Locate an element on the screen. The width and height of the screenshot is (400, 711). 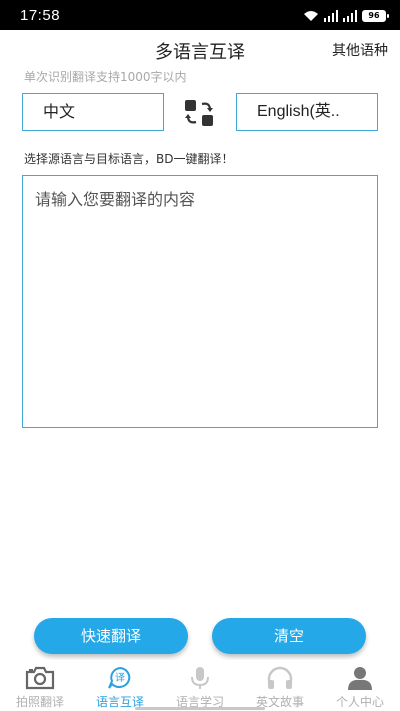
status-bar: 17:58 96 is located at coordinates (200, 15).